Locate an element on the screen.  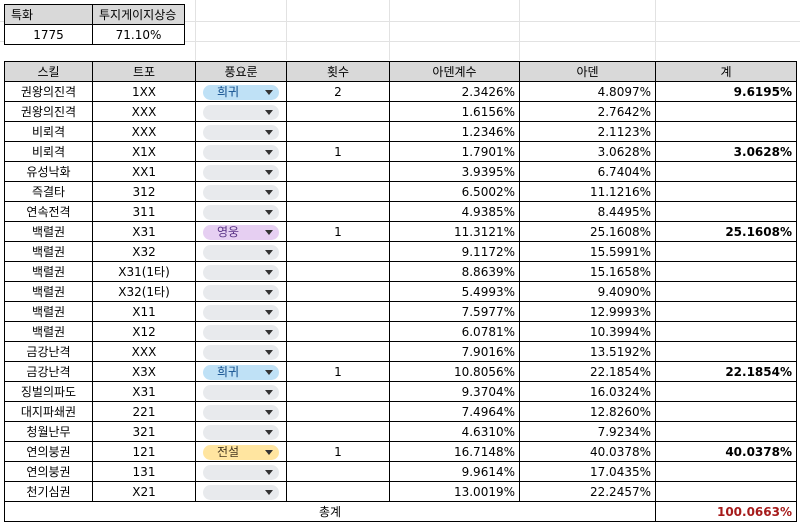
coef-cell: 13.0019% is located at coordinates (454, 491).